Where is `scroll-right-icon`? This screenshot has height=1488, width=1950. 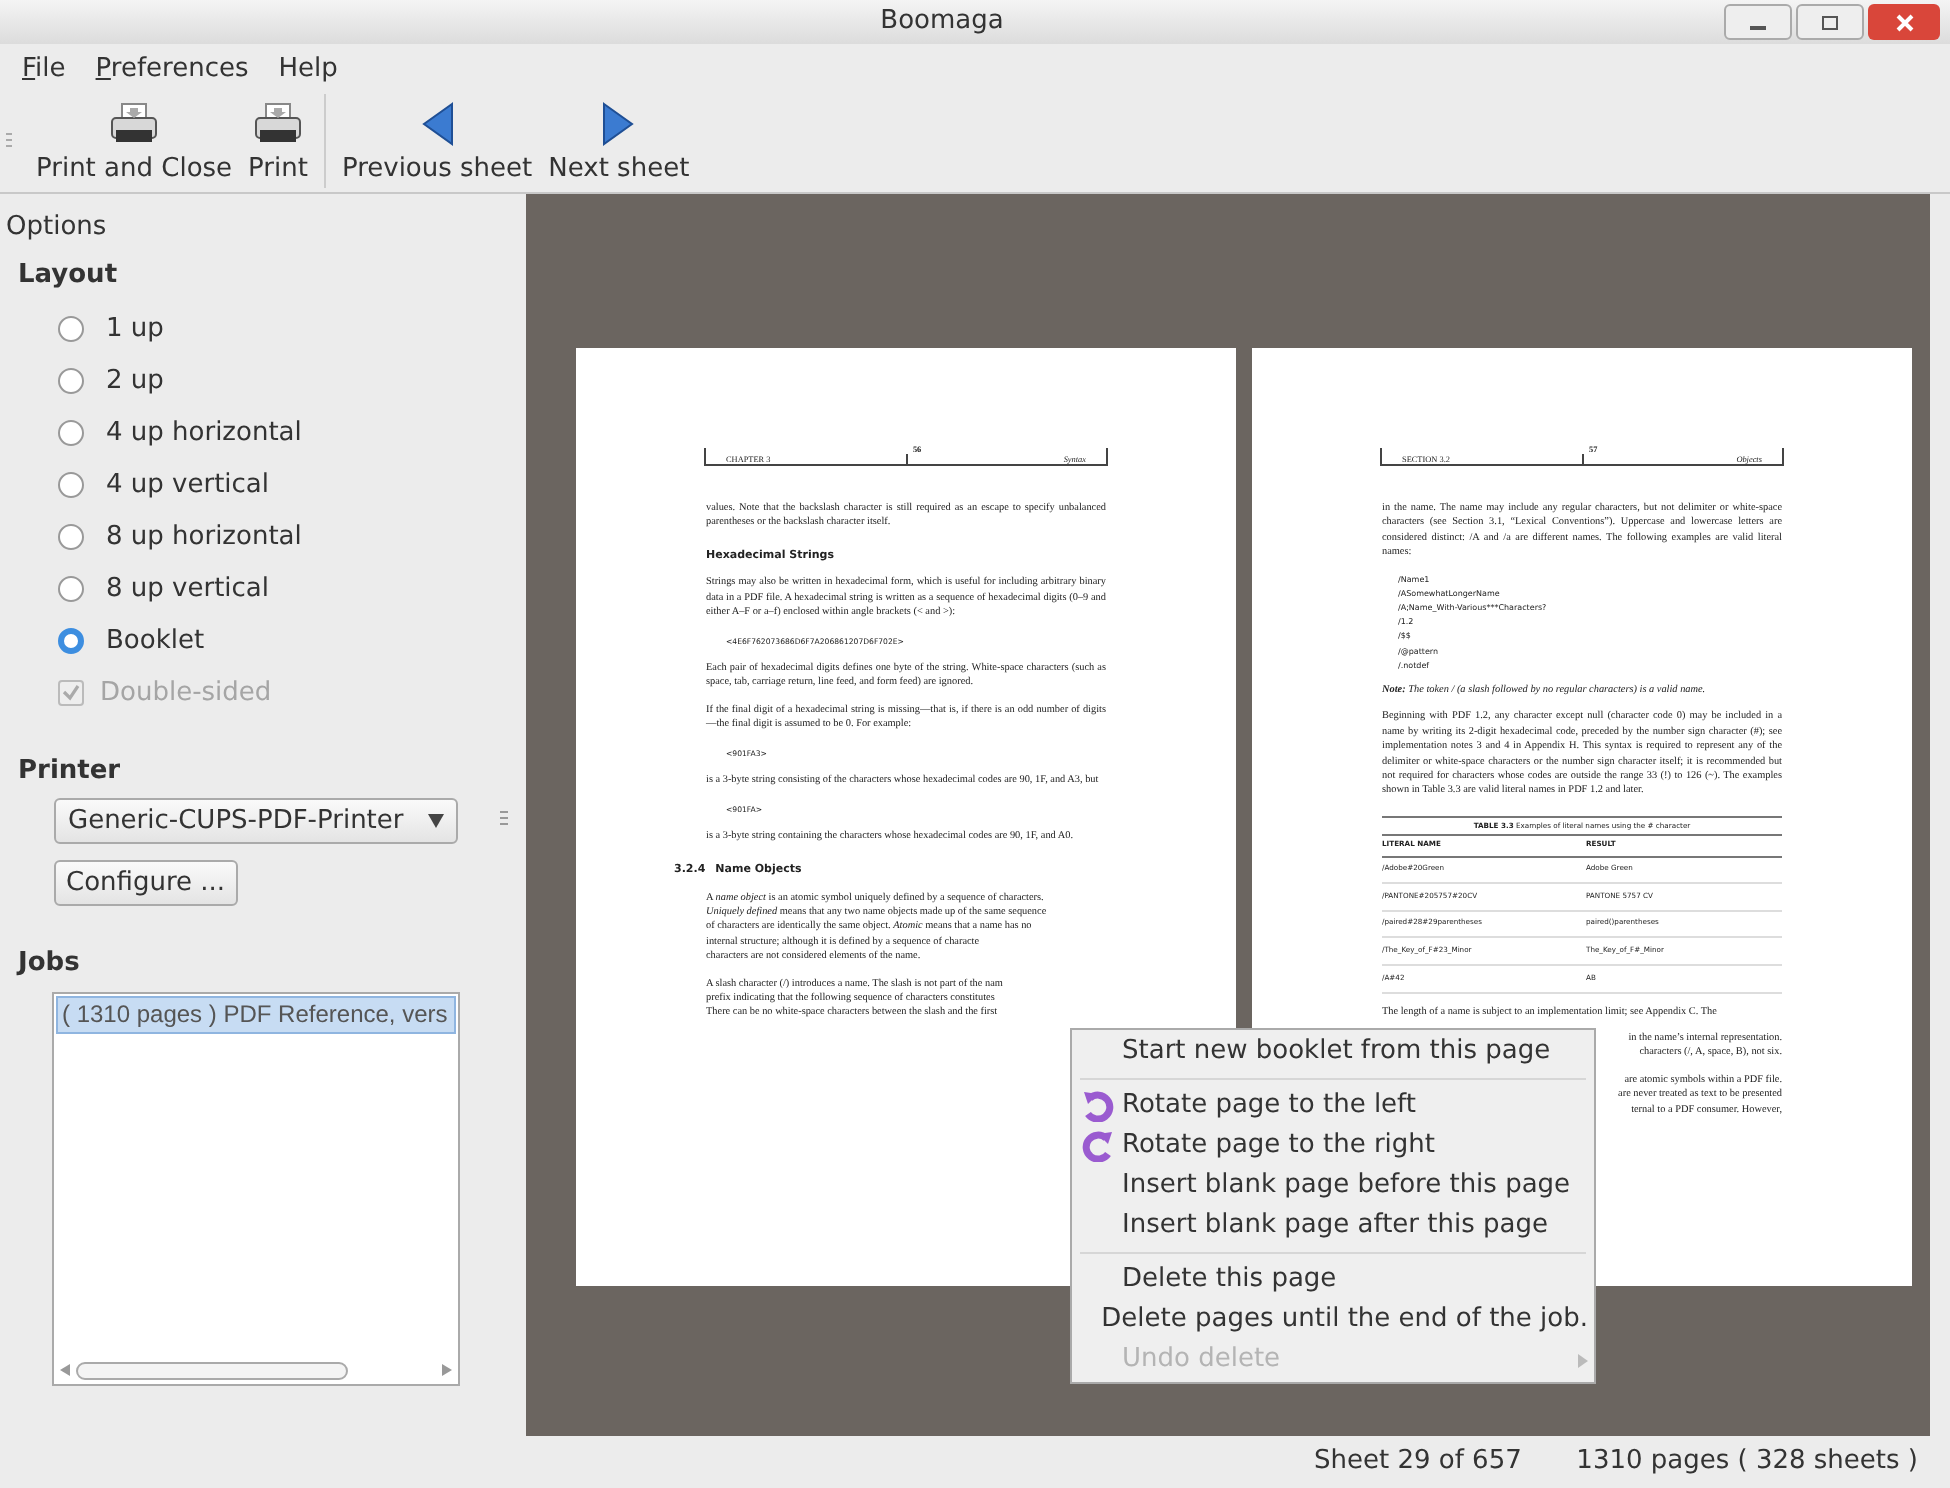
scroll-right-icon is located at coordinates (446, 1370).